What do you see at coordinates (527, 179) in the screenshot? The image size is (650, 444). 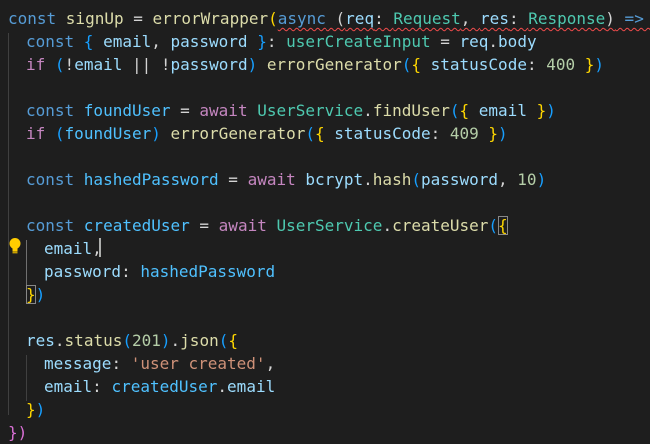 I see `code-token: 10` at bounding box center [527, 179].